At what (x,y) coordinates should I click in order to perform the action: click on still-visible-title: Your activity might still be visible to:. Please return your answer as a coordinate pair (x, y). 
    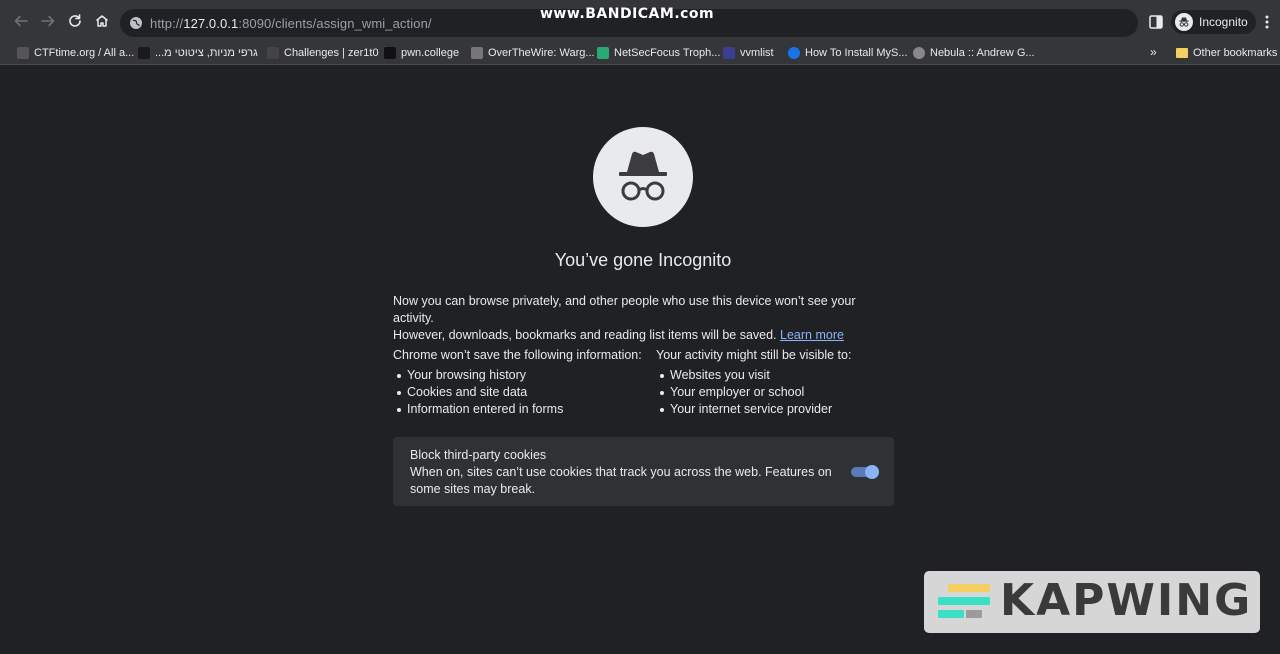
    Looking at the image, I should click on (754, 355).